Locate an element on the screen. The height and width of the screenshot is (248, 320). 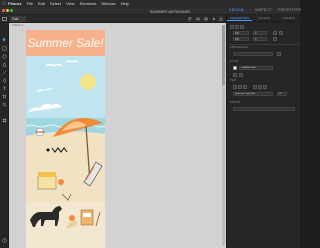
menu-help: Help is located at coordinates (125, 3).